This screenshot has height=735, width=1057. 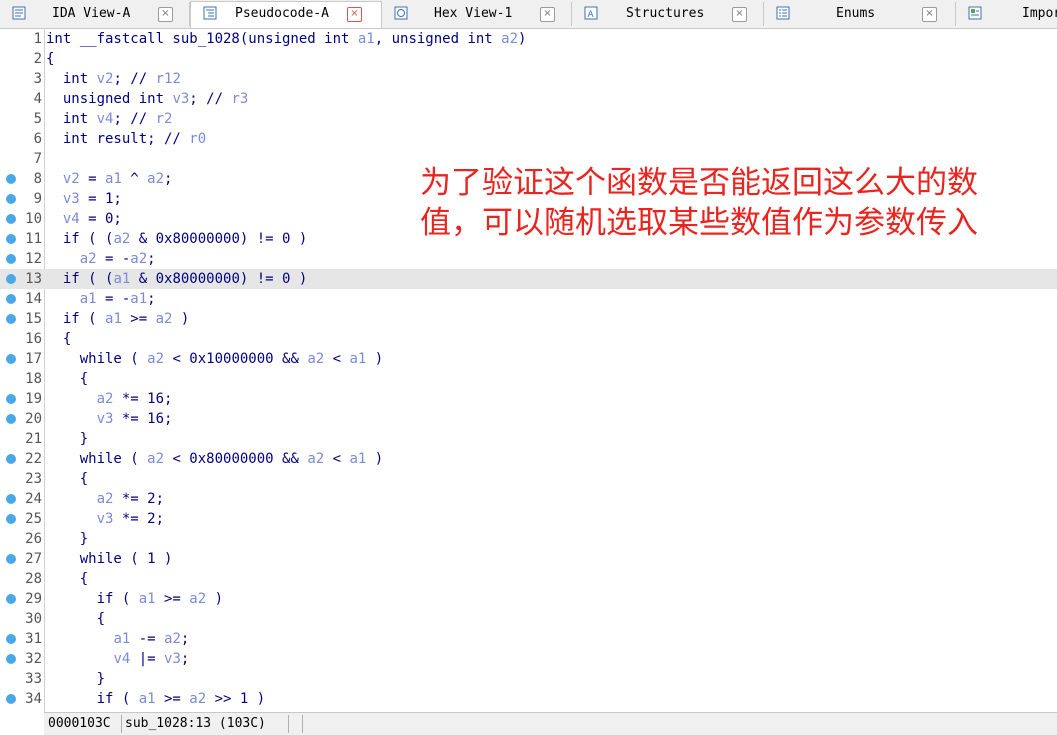 What do you see at coordinates (101, 299) in the screenshot?
I see `code-text: a1 = -a1;` at bounding box center [101, 299].